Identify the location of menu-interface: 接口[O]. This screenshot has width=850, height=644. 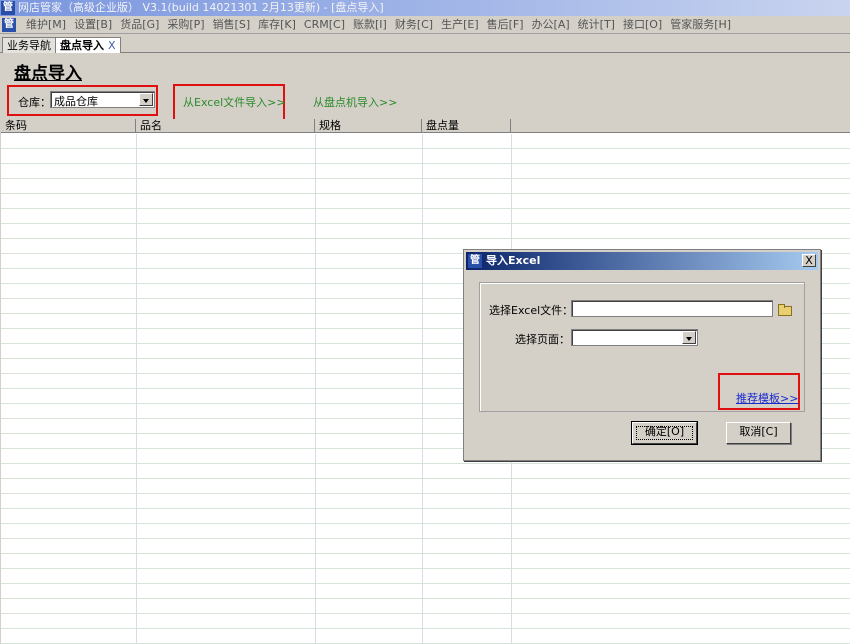
(642, 25).